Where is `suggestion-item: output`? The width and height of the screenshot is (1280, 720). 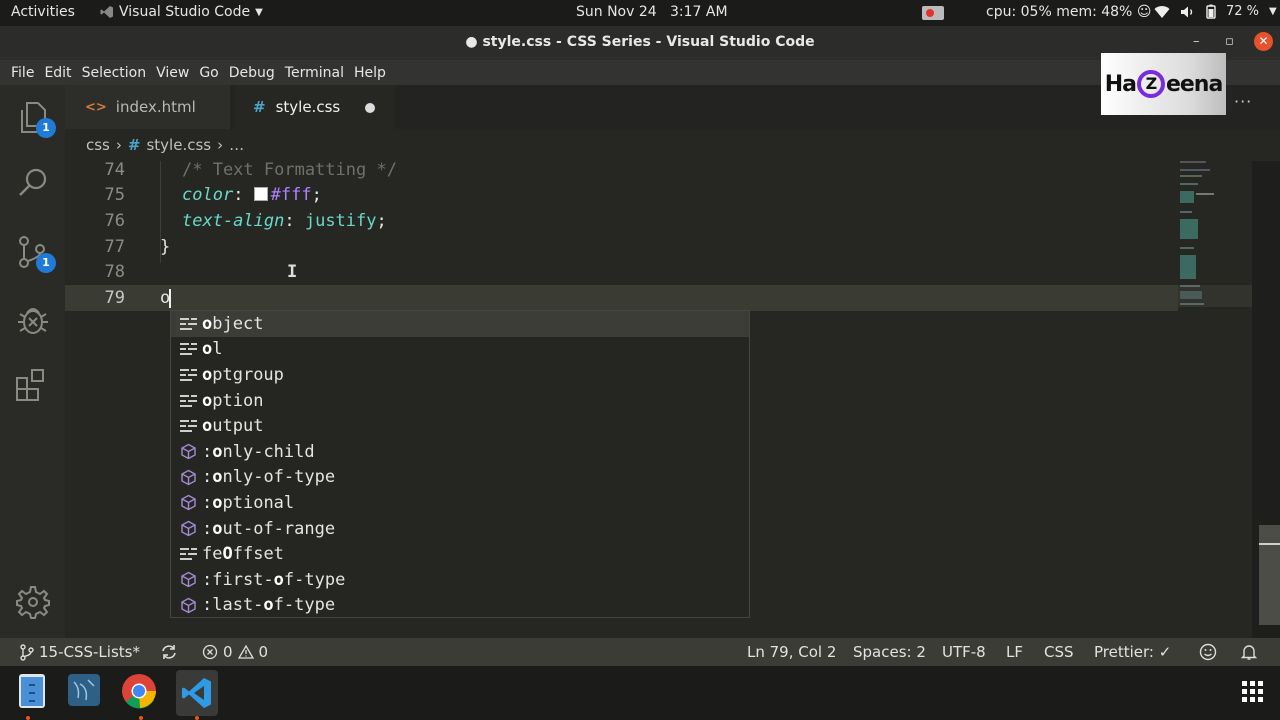
suggestion-item: output is located at coordinates (460, 426).